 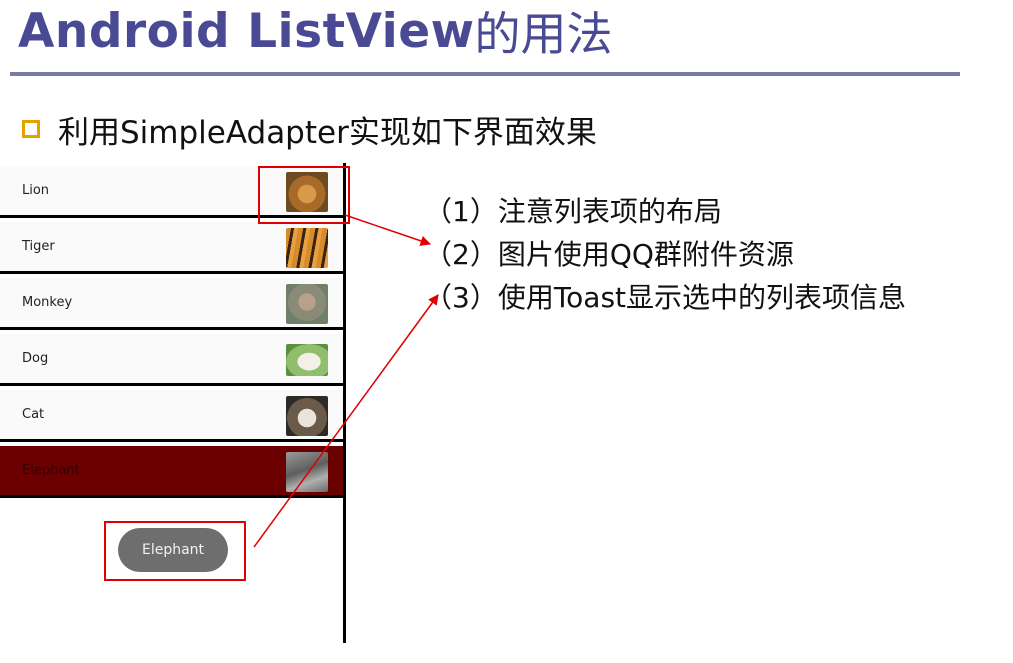 I want to click on arrow-layout-note, so click(x=387, y=230).